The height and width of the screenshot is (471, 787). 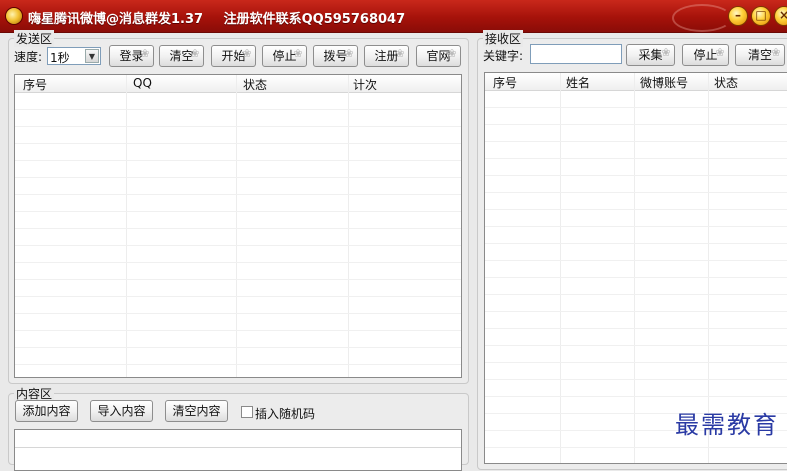 I want to click on clear-content-button-label: 清空内容, so click(x=196, y=411).